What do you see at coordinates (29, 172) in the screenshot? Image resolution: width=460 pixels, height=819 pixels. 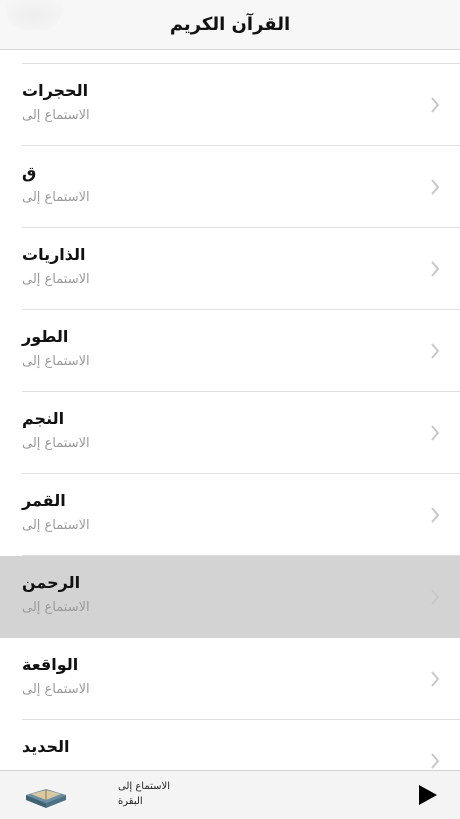 I see `sura-name: ق` at bounding box center [29, 172].